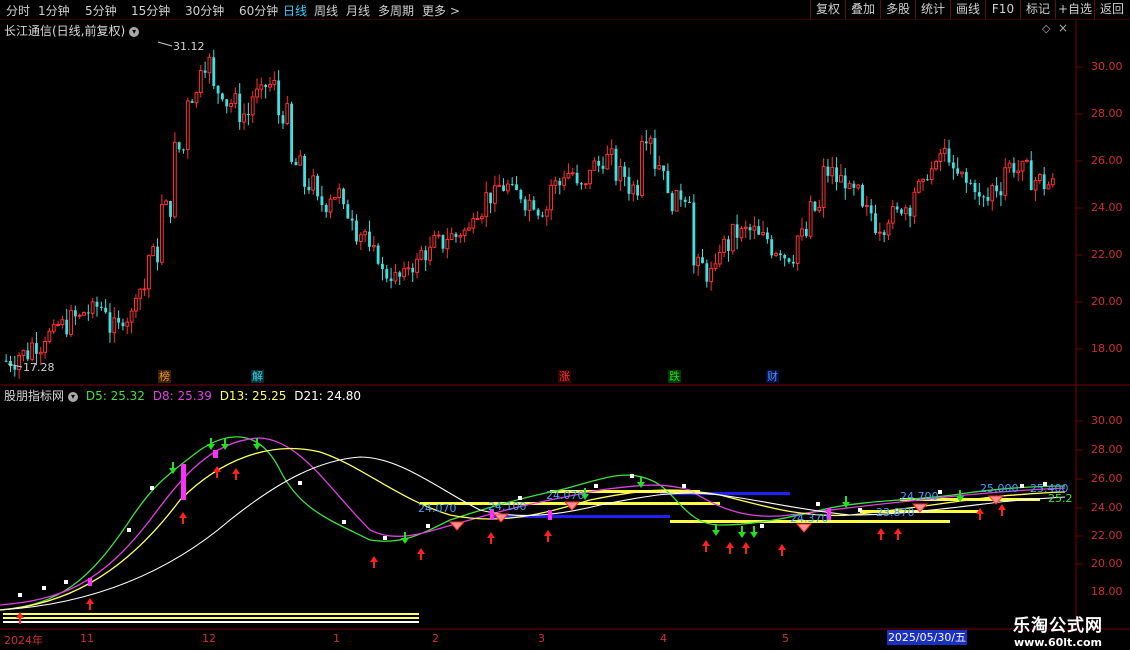  What do you see at coordinates (827, 9) in the screenshot?
I see `adjust-button: 复权` at bounding box center [827, 9].